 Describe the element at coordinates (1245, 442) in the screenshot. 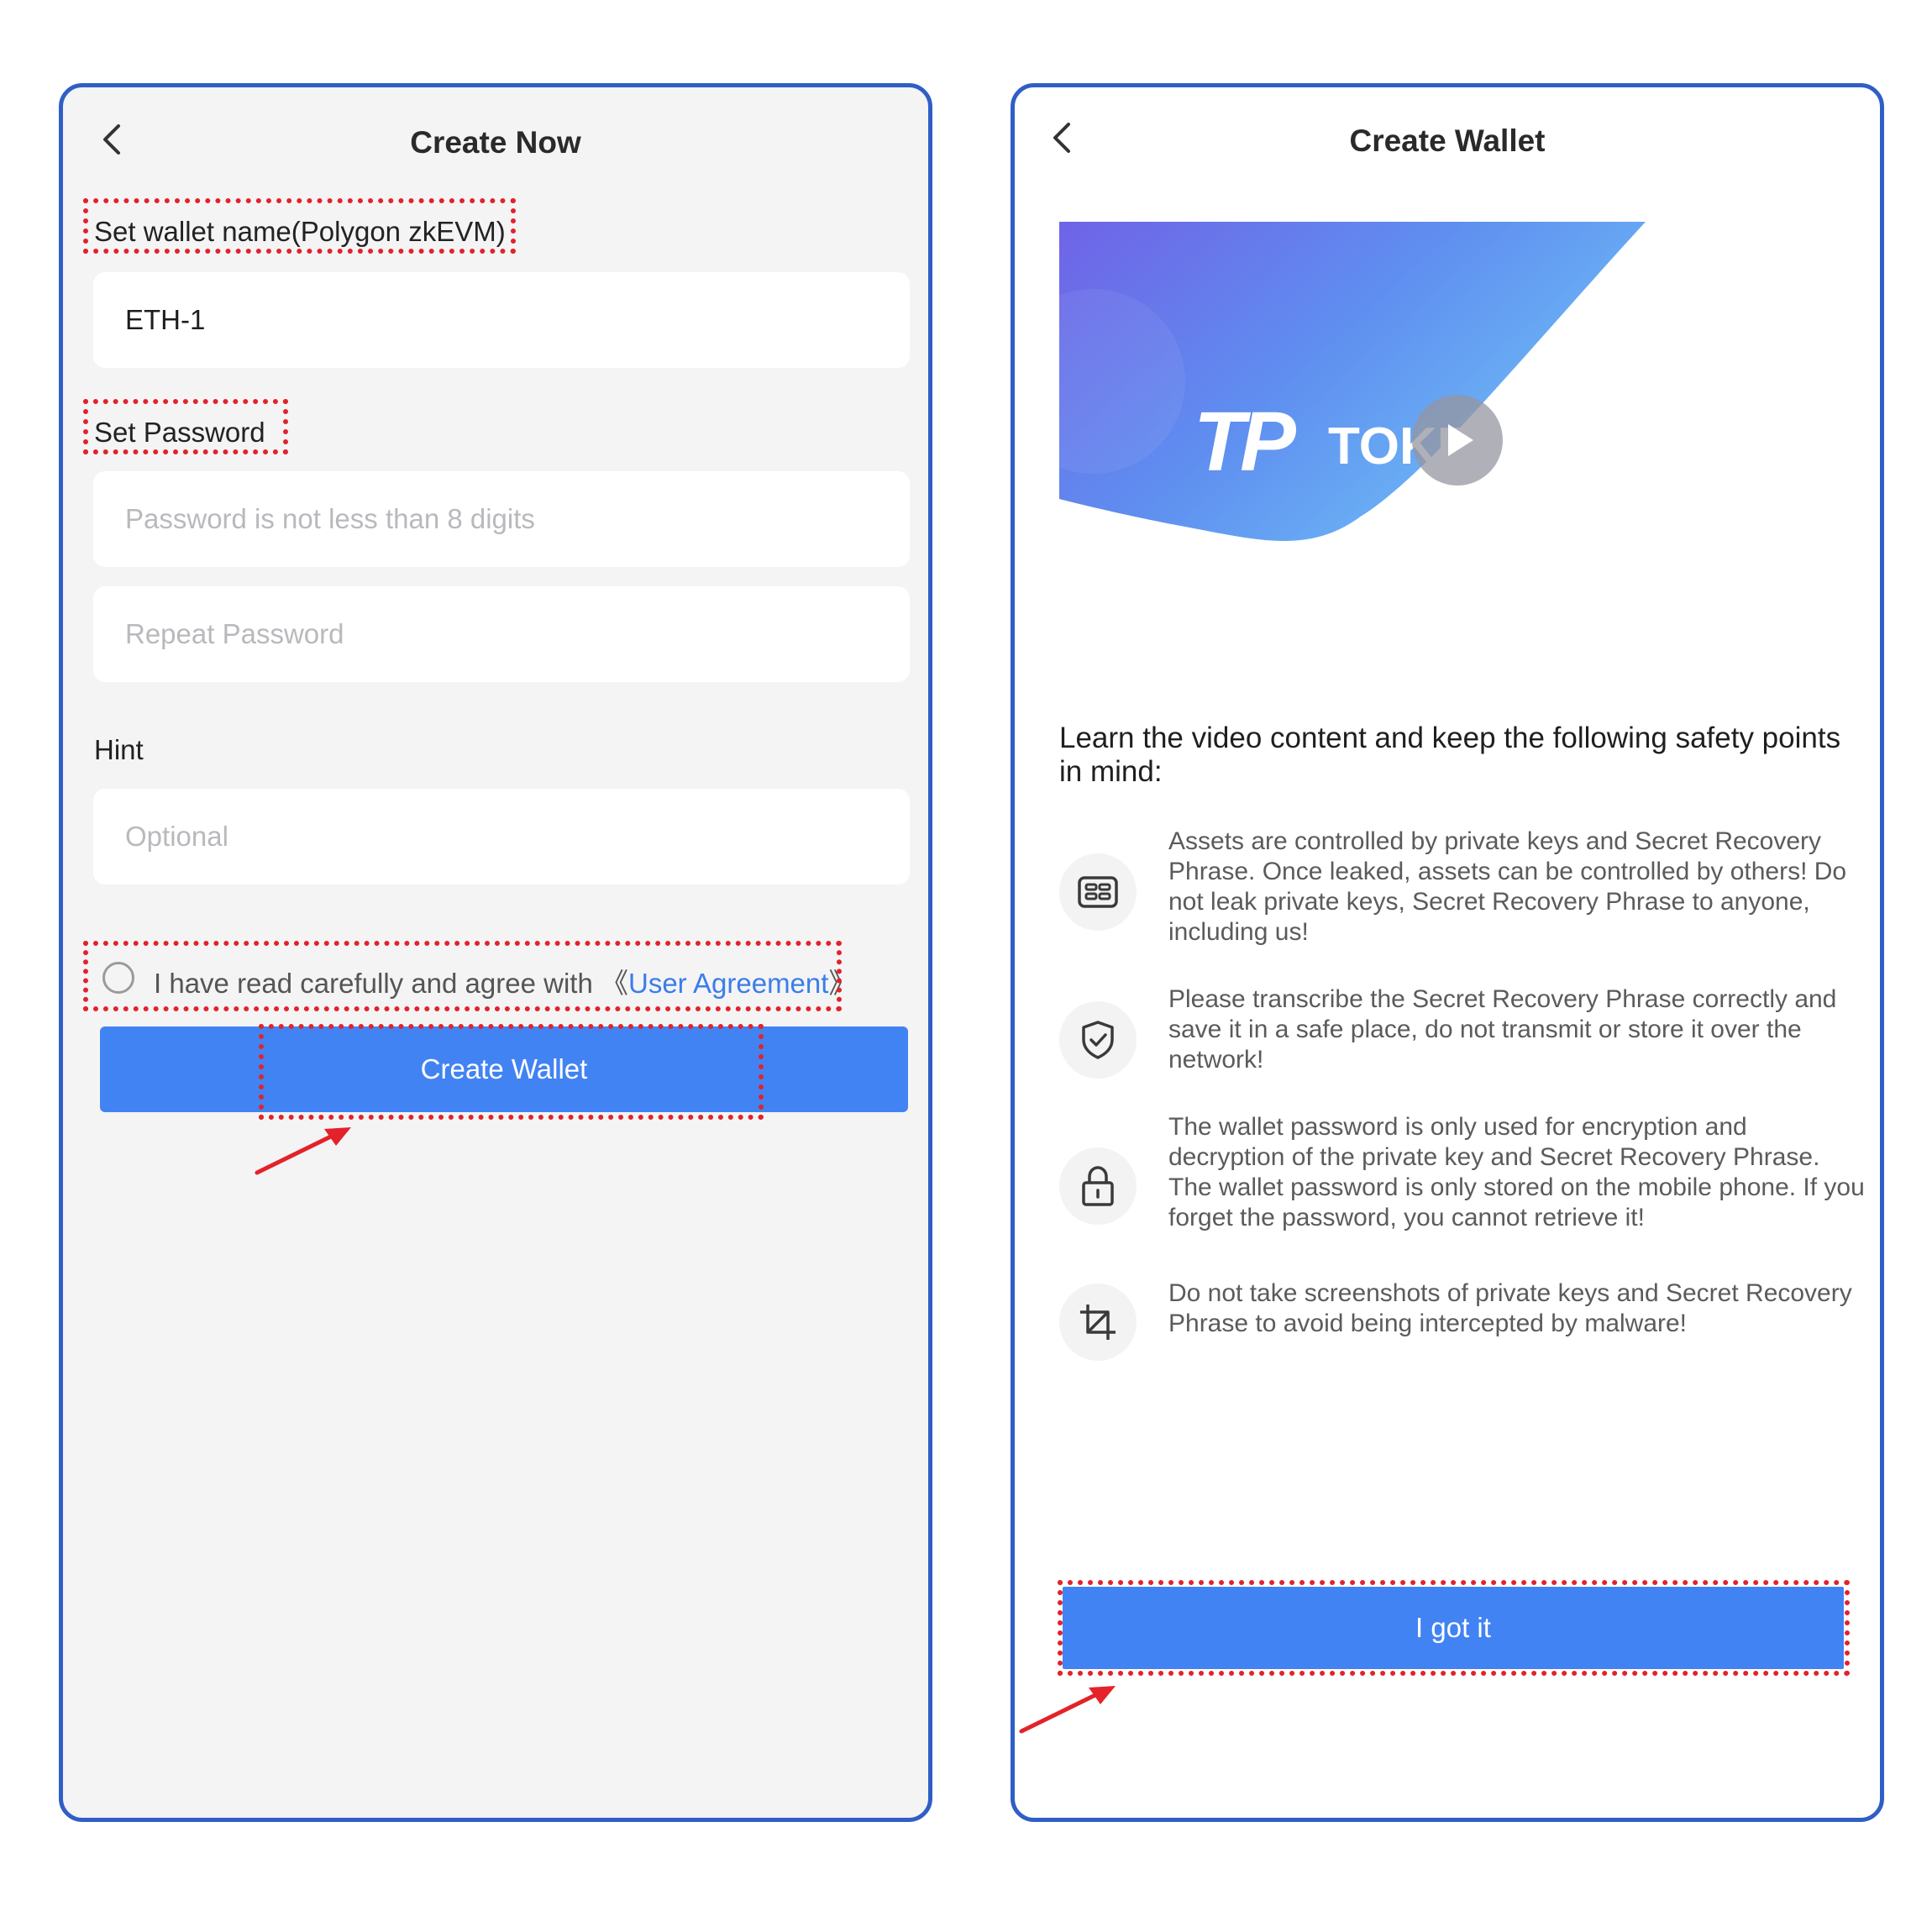

I see `tp-logo-mark: TP` at that location.